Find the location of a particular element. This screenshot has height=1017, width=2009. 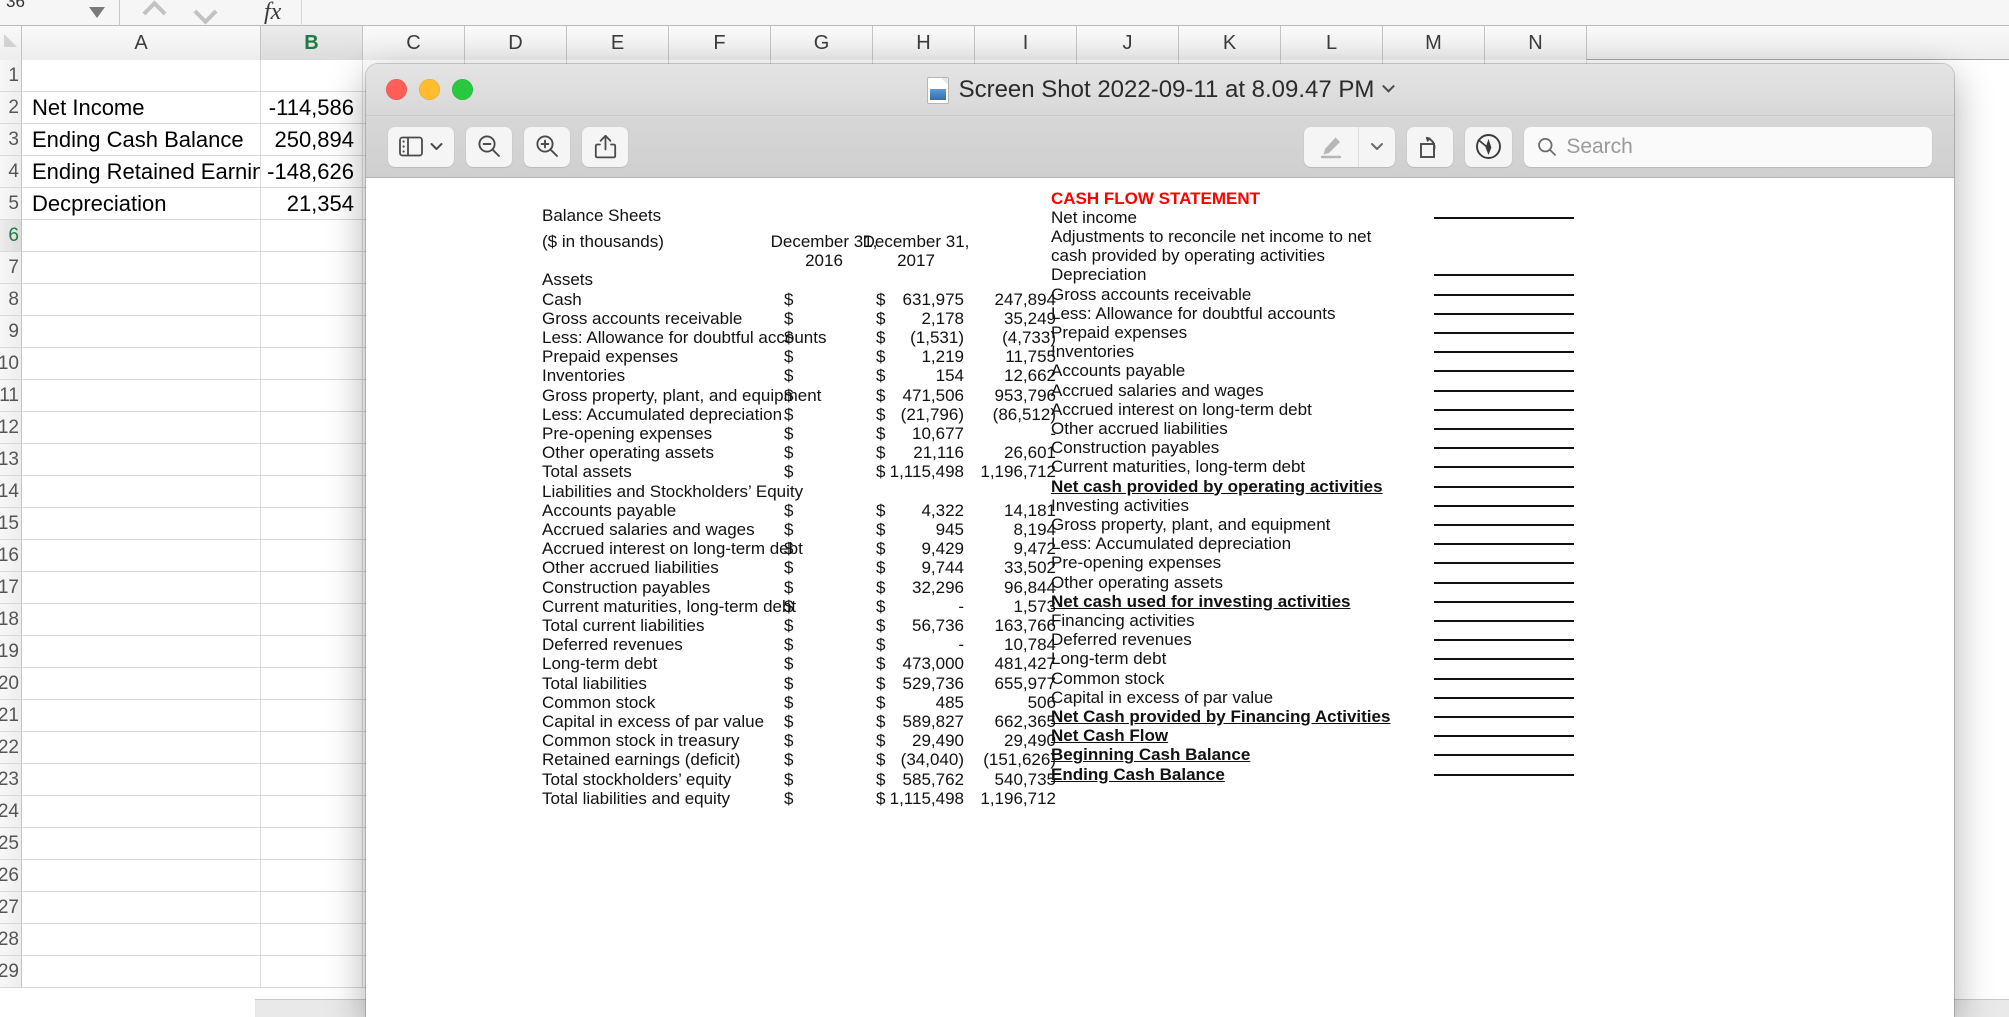

highlight-button is located at coordinates (1331, 147).